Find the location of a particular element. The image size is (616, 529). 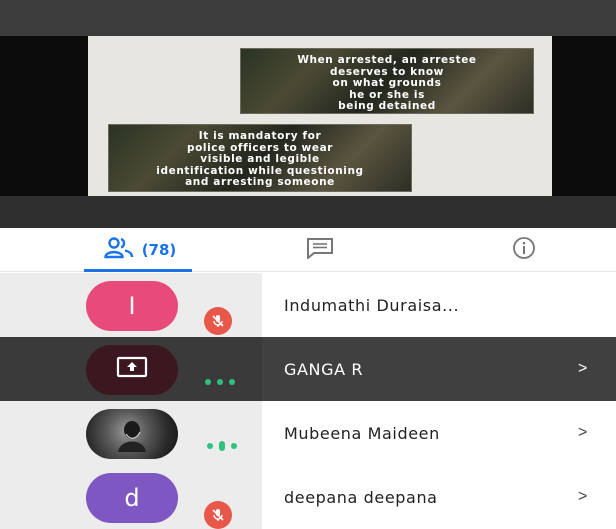

active-tab-indicator is located at coordinates (138, 270).